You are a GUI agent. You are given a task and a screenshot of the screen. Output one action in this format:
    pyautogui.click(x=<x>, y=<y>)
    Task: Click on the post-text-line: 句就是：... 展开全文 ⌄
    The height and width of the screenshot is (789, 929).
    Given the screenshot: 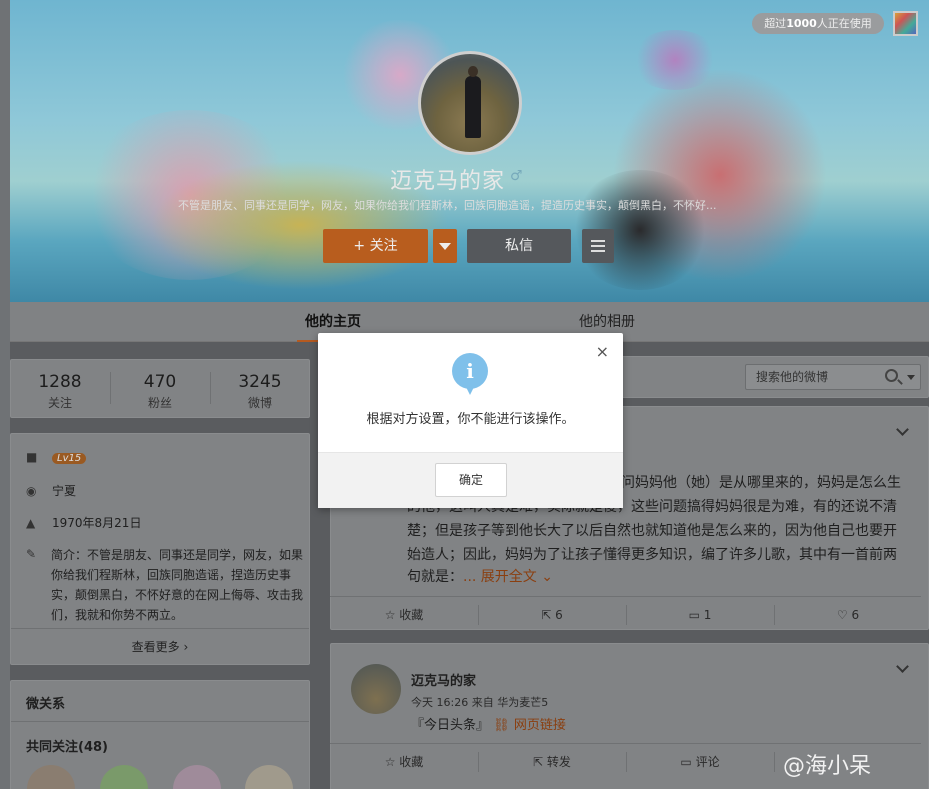 What is the action you would take?
    pyautogui.click(x=657, y=577)
    